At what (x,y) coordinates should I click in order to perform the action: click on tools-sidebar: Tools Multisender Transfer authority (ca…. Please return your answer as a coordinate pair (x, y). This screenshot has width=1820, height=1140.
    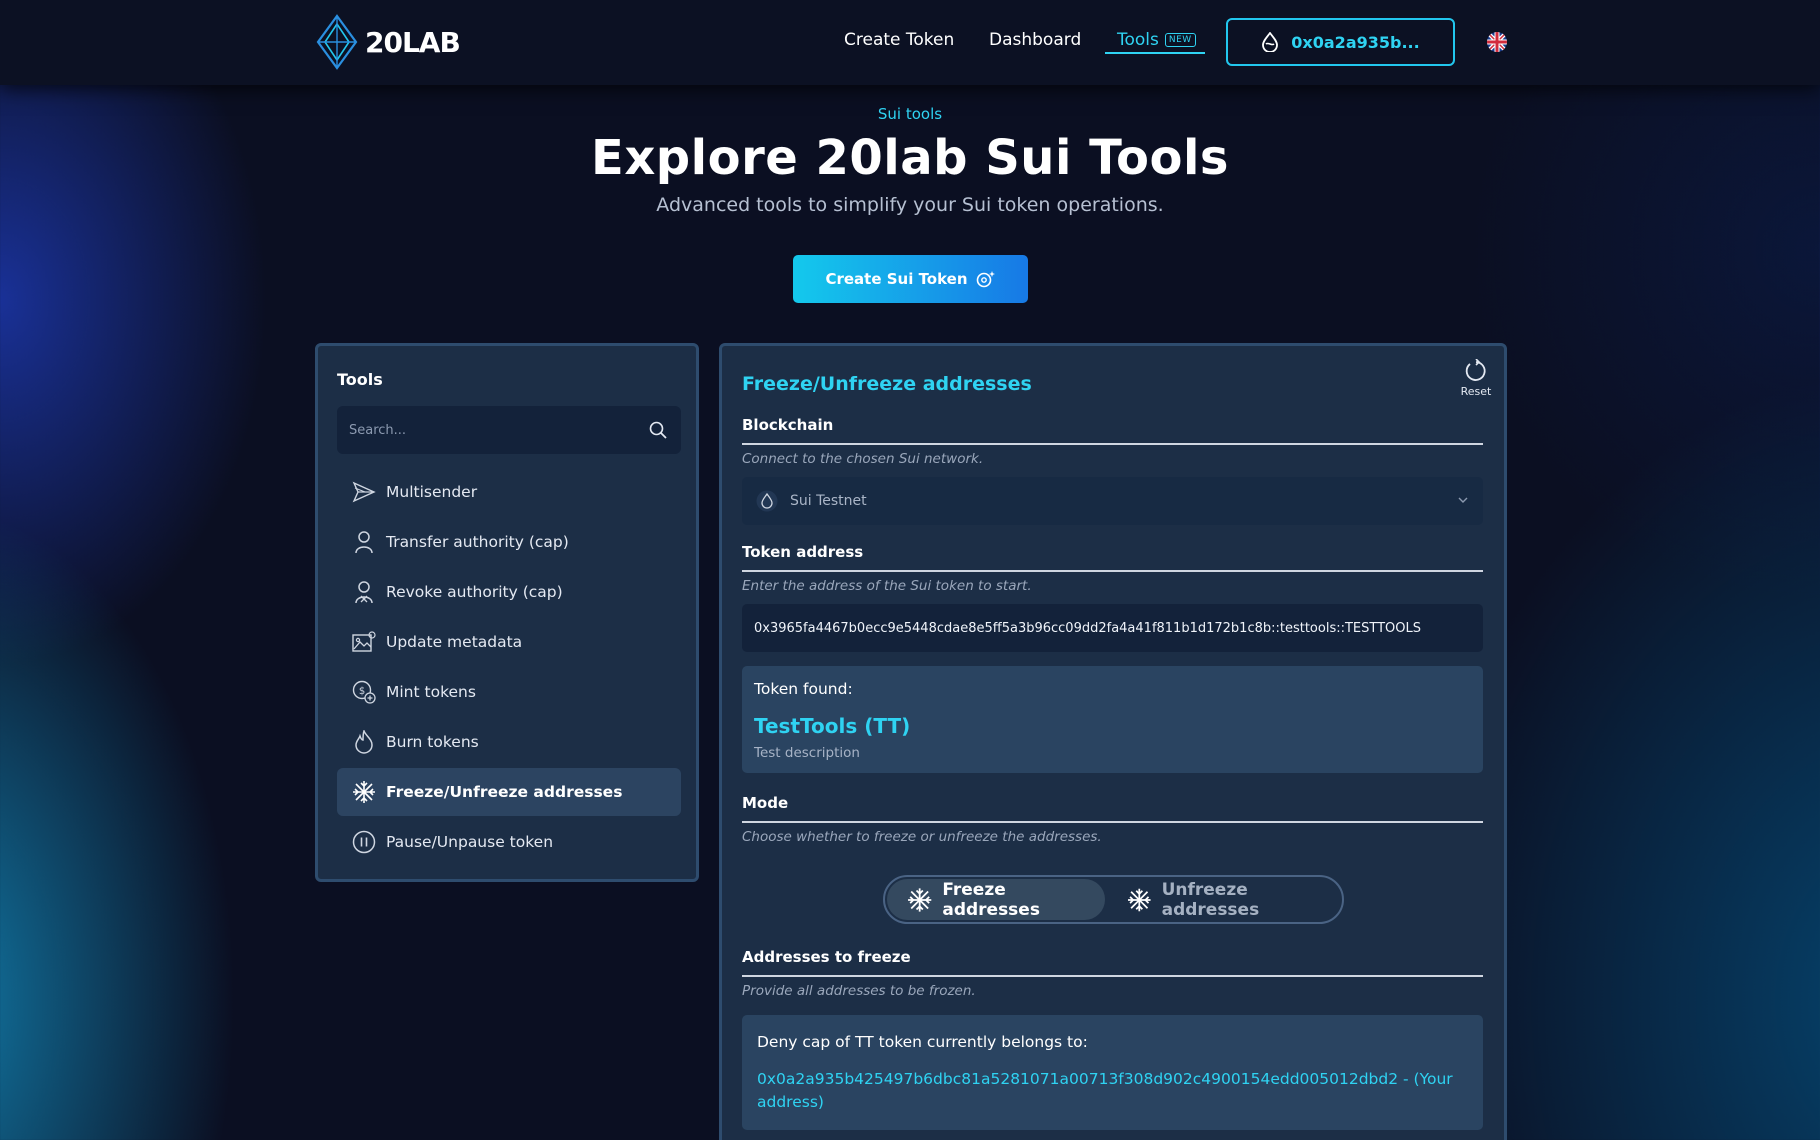
    Looking at the image, I should click on (507, 612).